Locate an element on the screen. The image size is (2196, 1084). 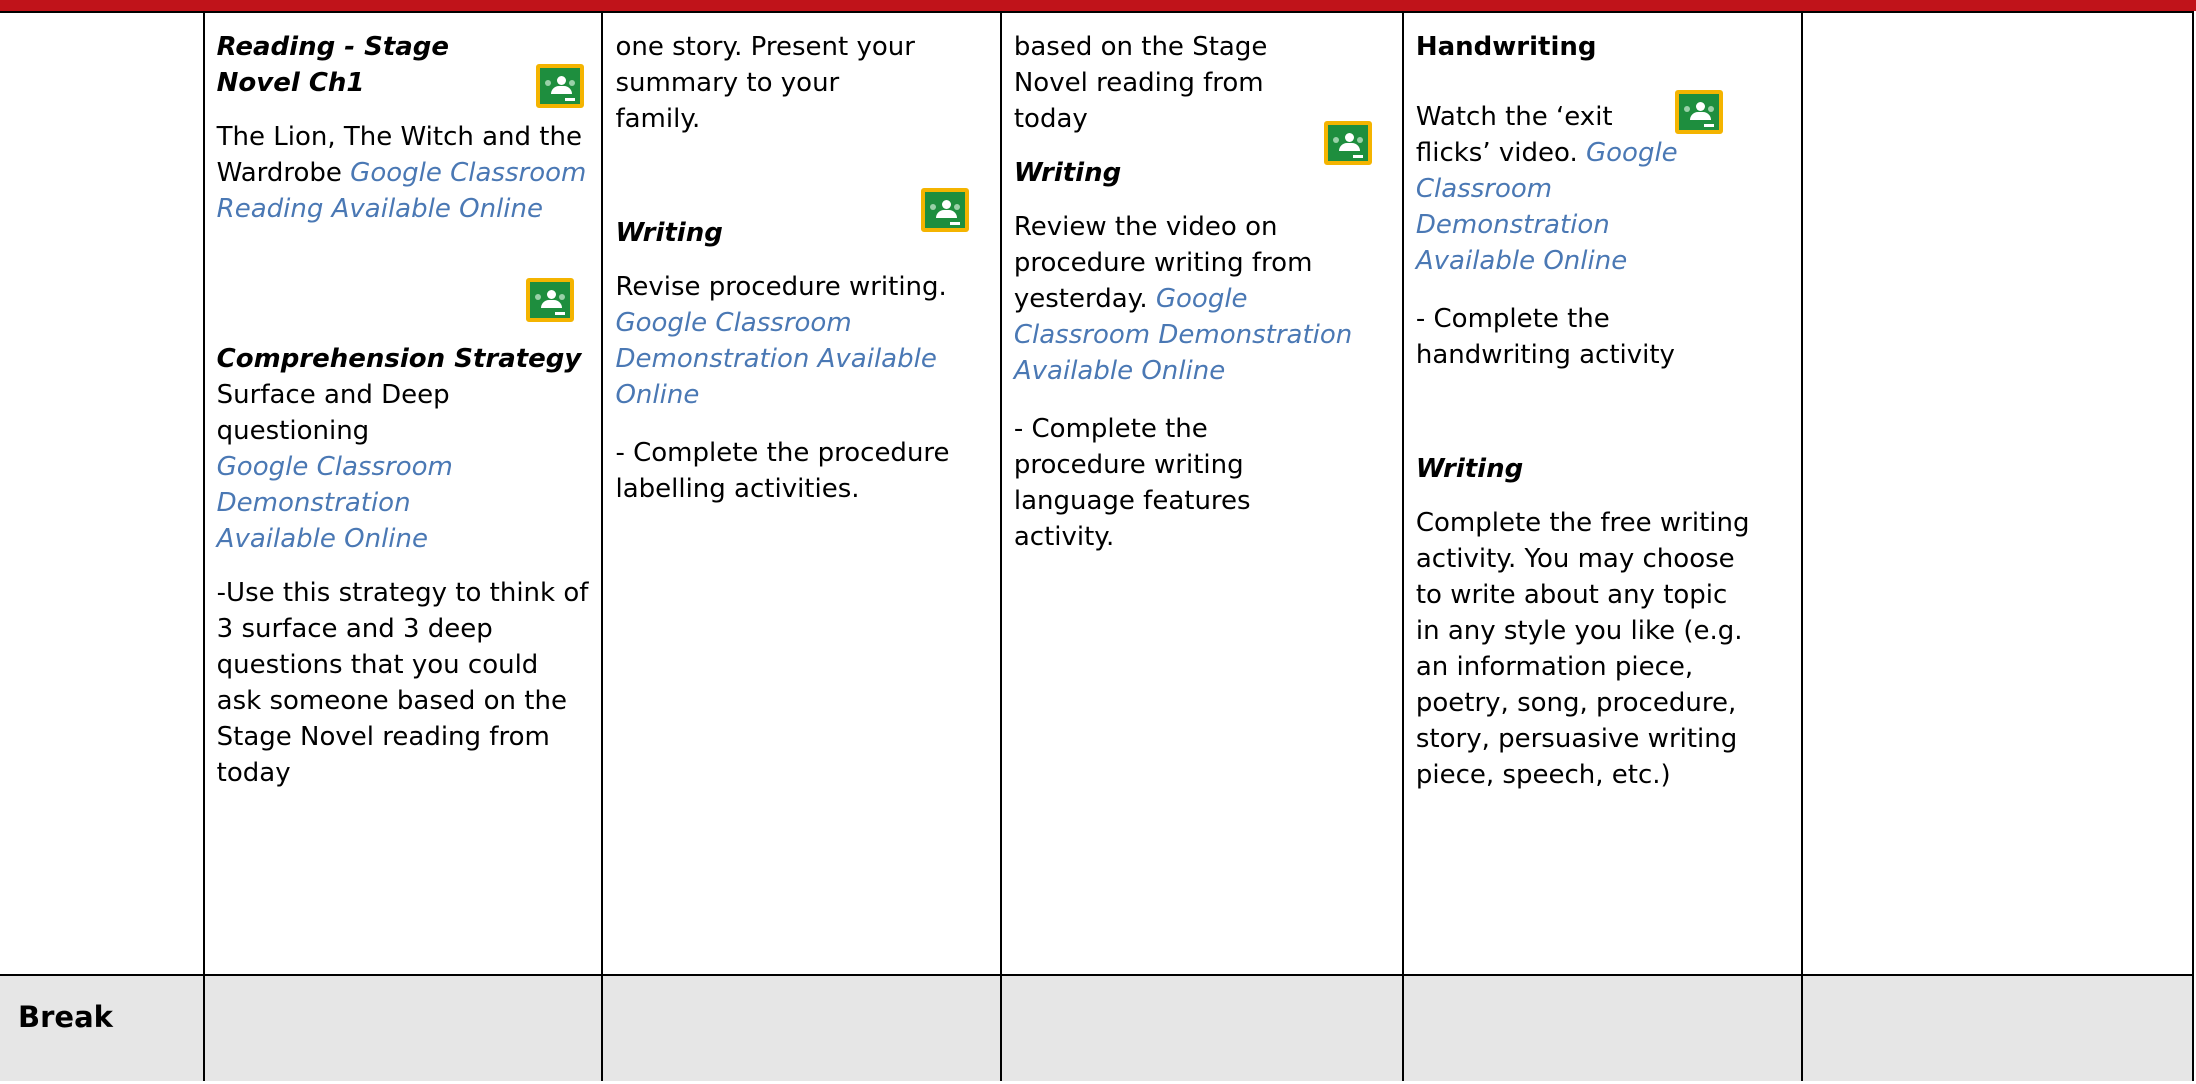
break-row: Break is located at coordinates (1097, 1027).